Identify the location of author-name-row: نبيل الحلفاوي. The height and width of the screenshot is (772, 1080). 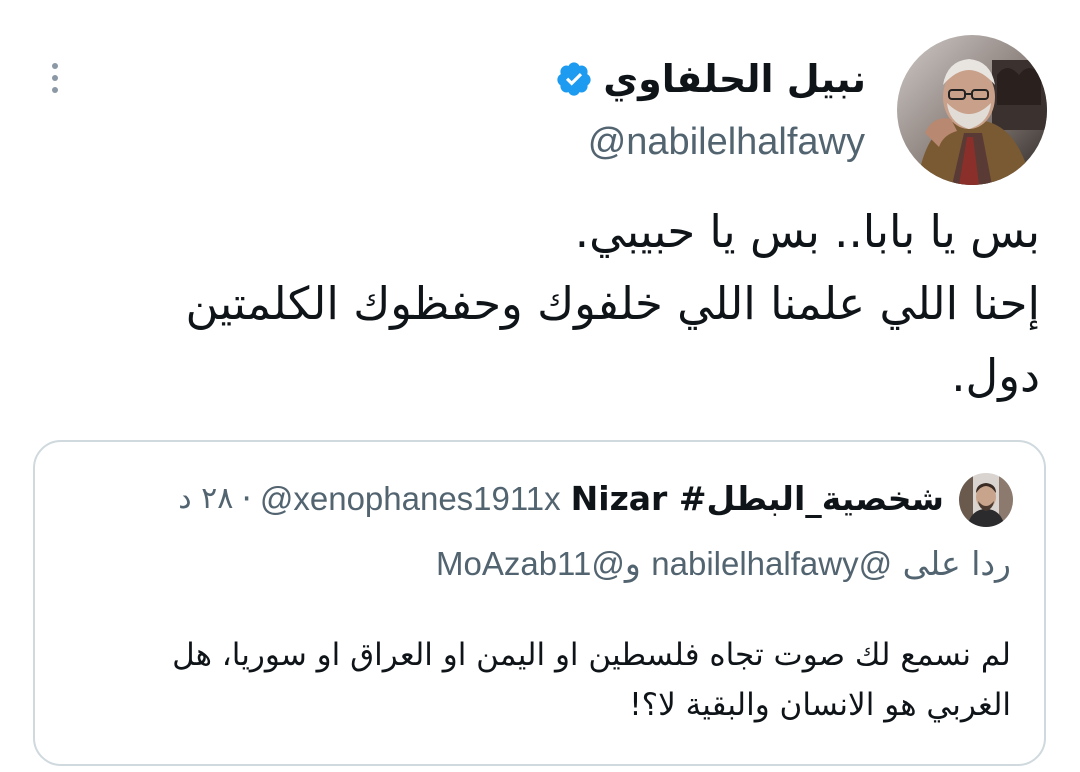
(710, 79).